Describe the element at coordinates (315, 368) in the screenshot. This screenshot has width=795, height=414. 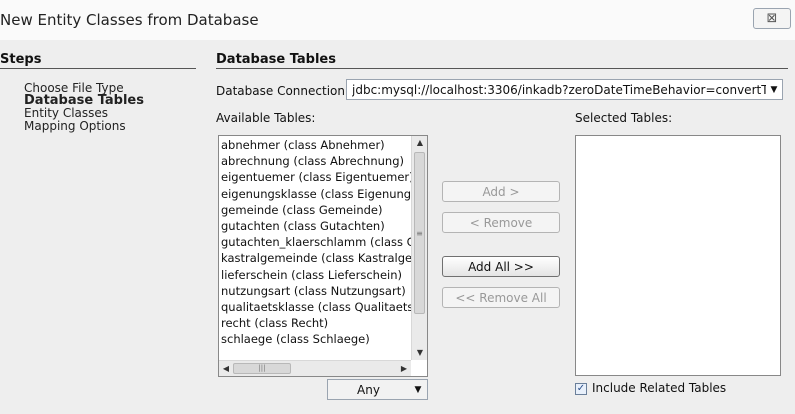
I see `horizontal-scrollbar: ◀ ||| ▶` at that location.